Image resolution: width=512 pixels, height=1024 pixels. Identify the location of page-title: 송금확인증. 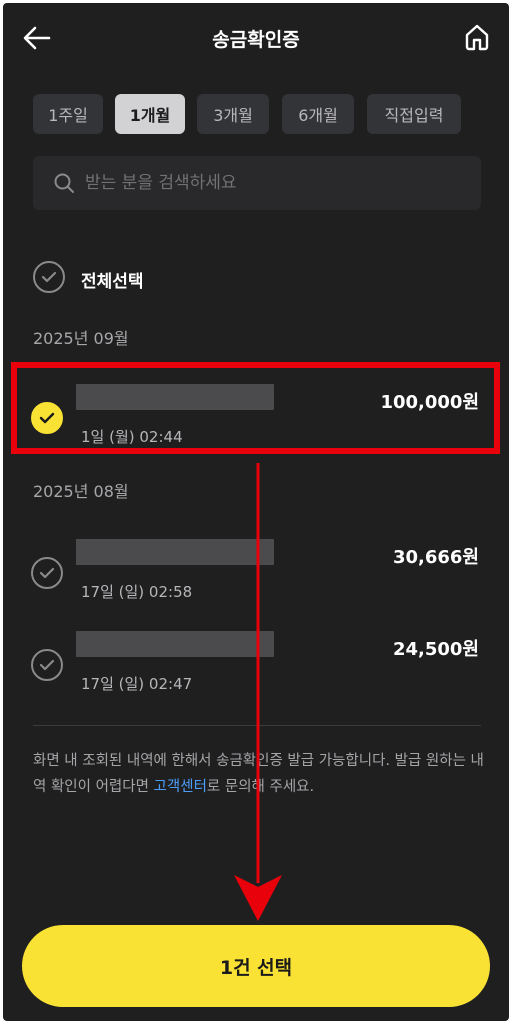
(256, 40).